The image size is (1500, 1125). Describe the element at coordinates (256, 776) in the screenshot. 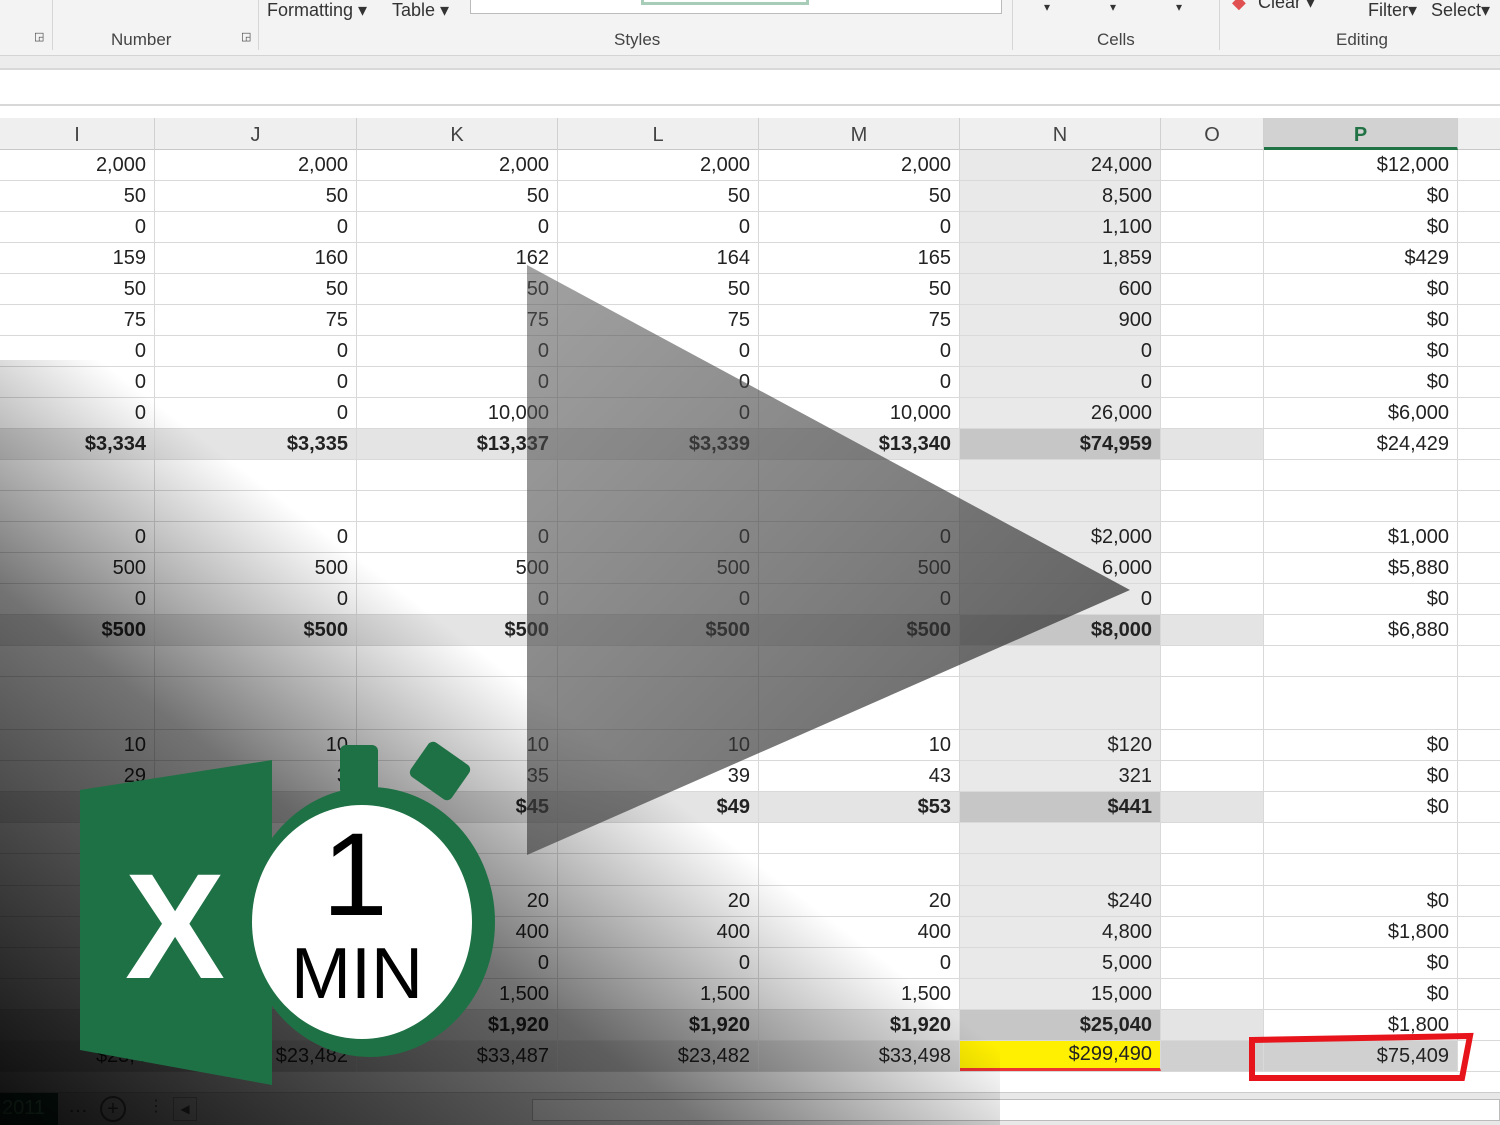

I see `cell-j: 3` at that location.